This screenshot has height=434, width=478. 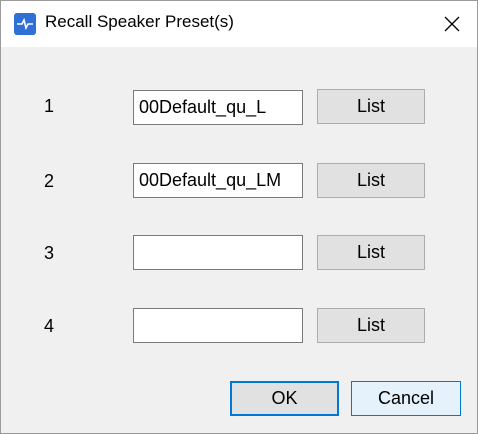 I want to click on list-button-2: List, so click(x=371, y=180).